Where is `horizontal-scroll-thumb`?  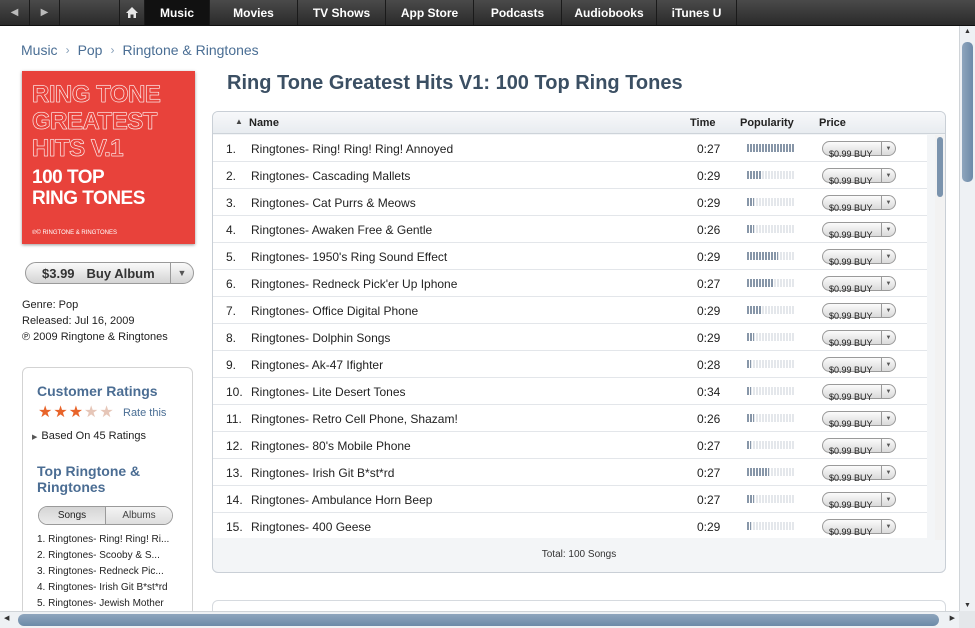
horizontal-scroll-thumb is located at coordinates (478, 620).